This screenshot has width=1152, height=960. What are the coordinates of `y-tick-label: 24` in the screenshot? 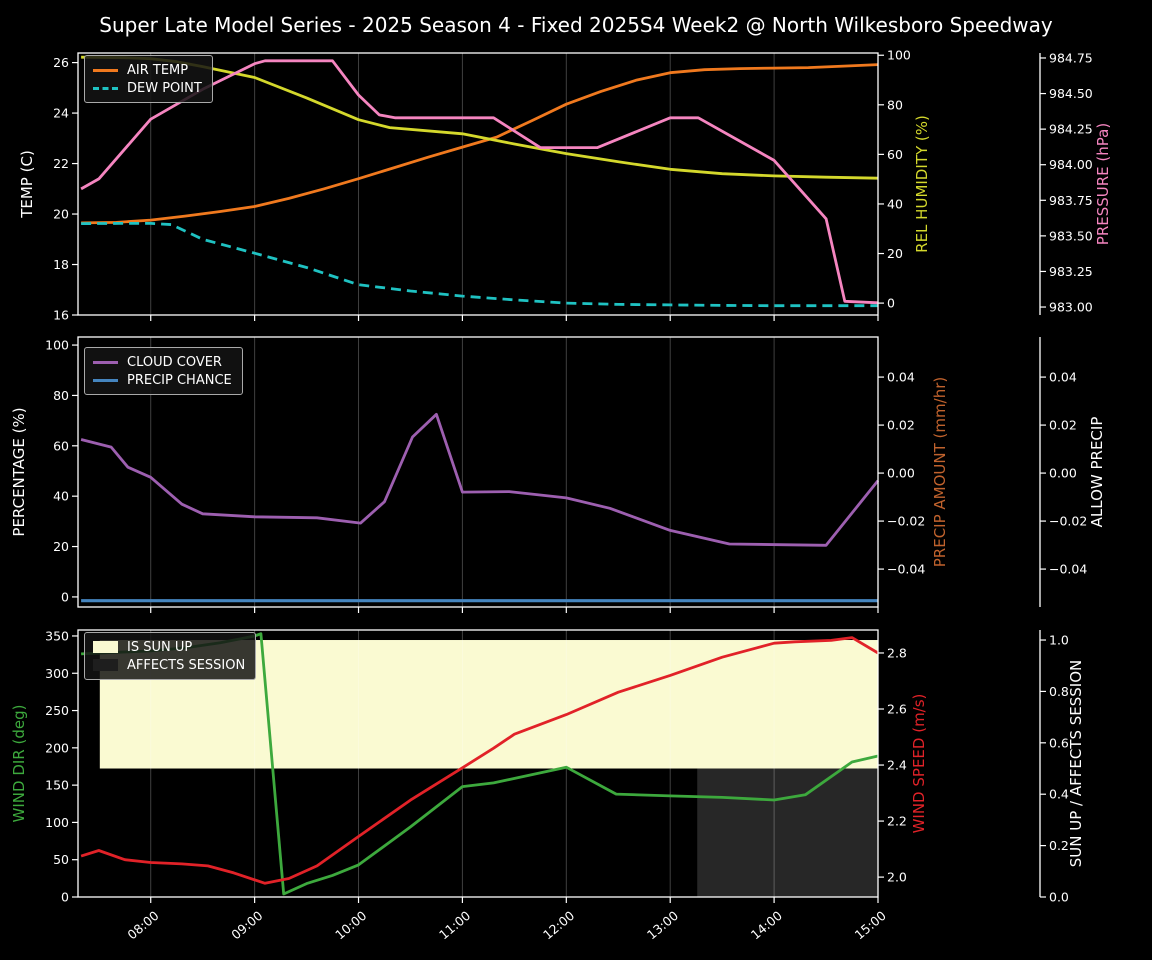 It's located at (61, 113).